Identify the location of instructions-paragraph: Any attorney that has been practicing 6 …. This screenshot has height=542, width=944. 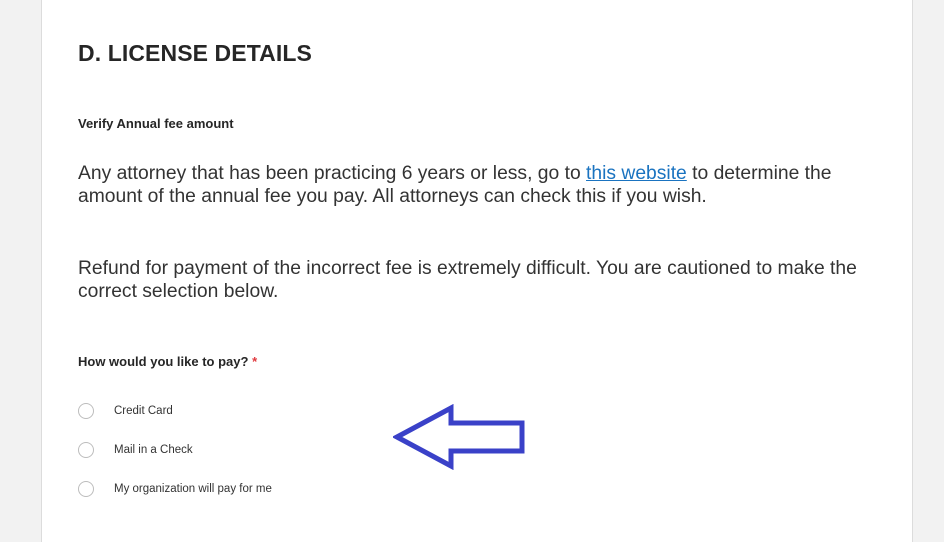
(478, 185).